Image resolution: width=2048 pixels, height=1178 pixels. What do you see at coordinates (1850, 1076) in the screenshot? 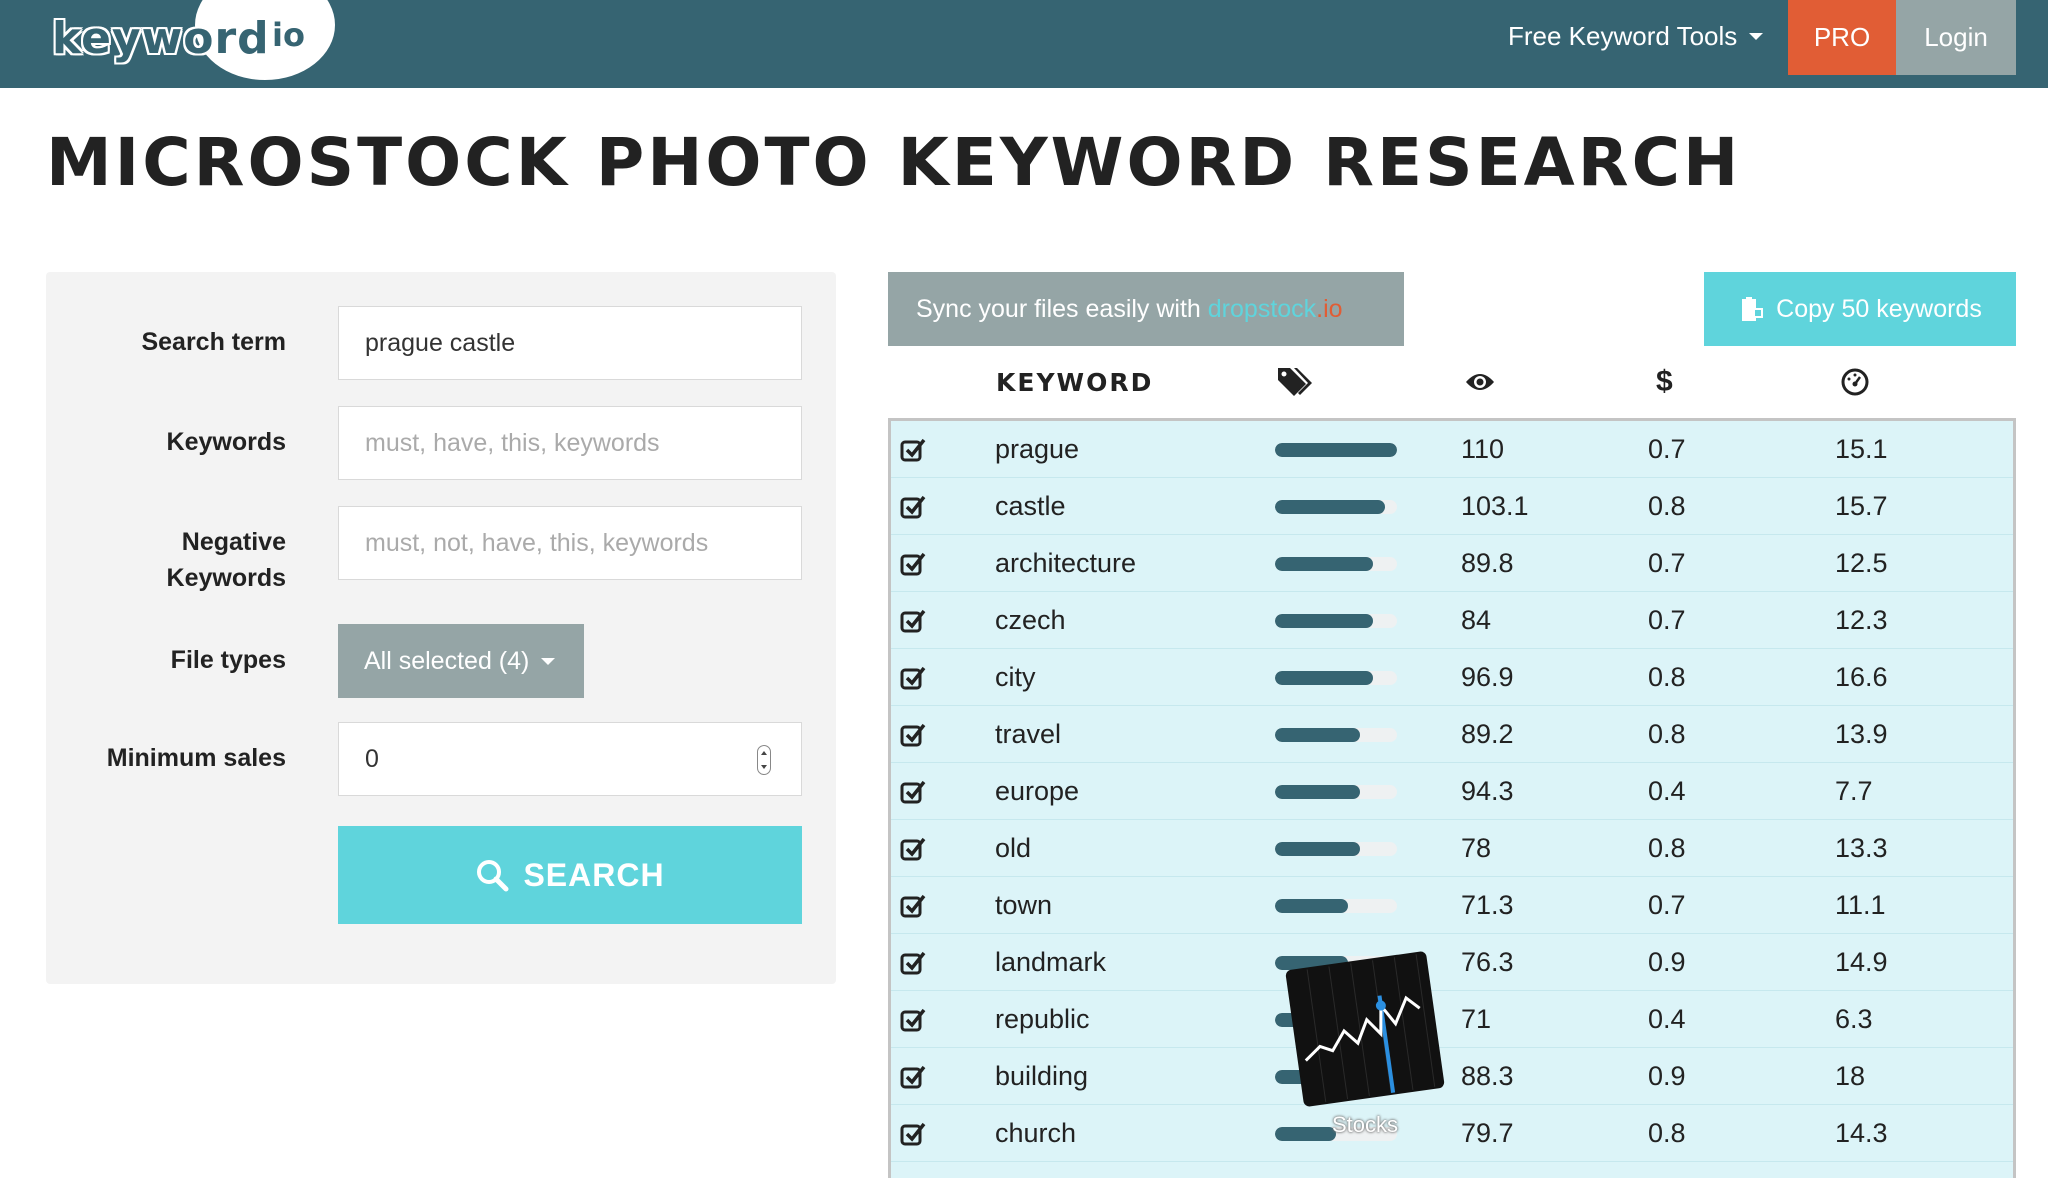
I see `competition-cell: 18` at bounding box center [1850, 1076].